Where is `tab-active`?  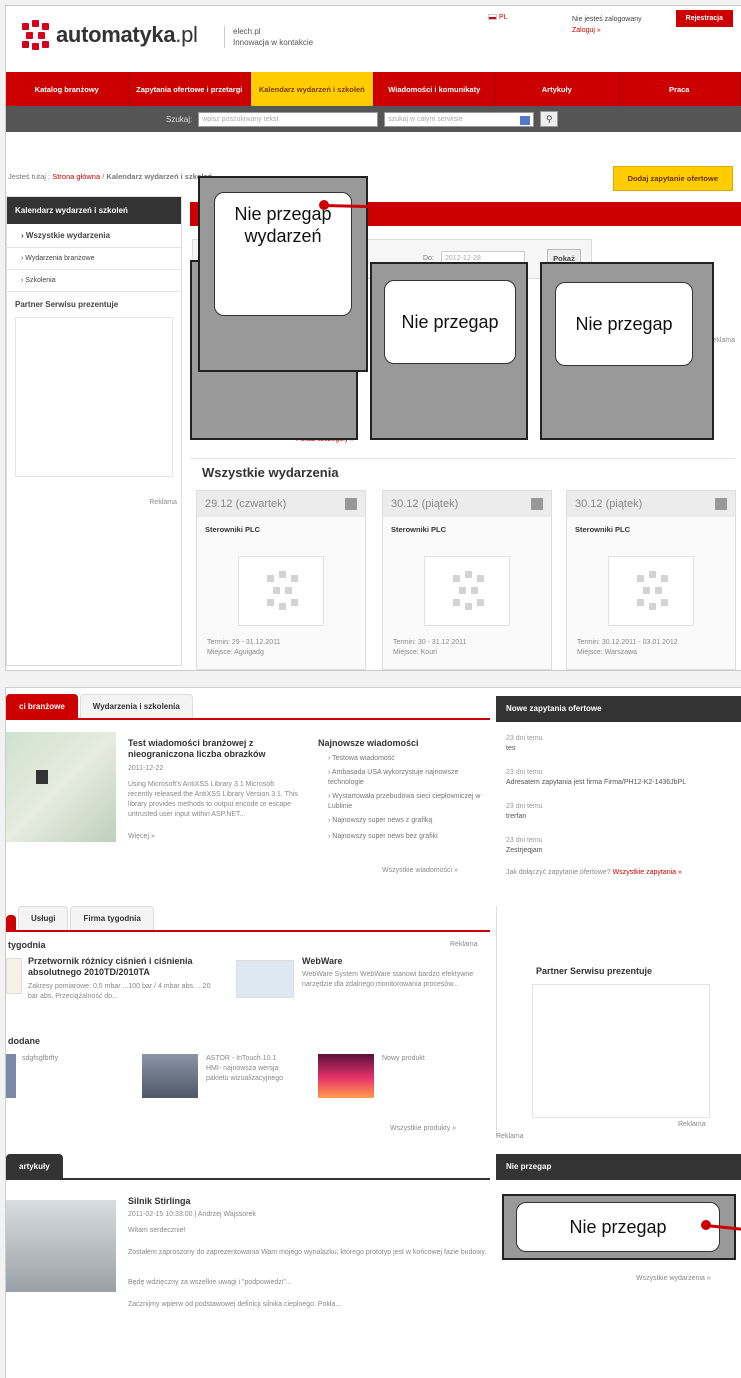 tab-active is located at coordinates (11, 922).